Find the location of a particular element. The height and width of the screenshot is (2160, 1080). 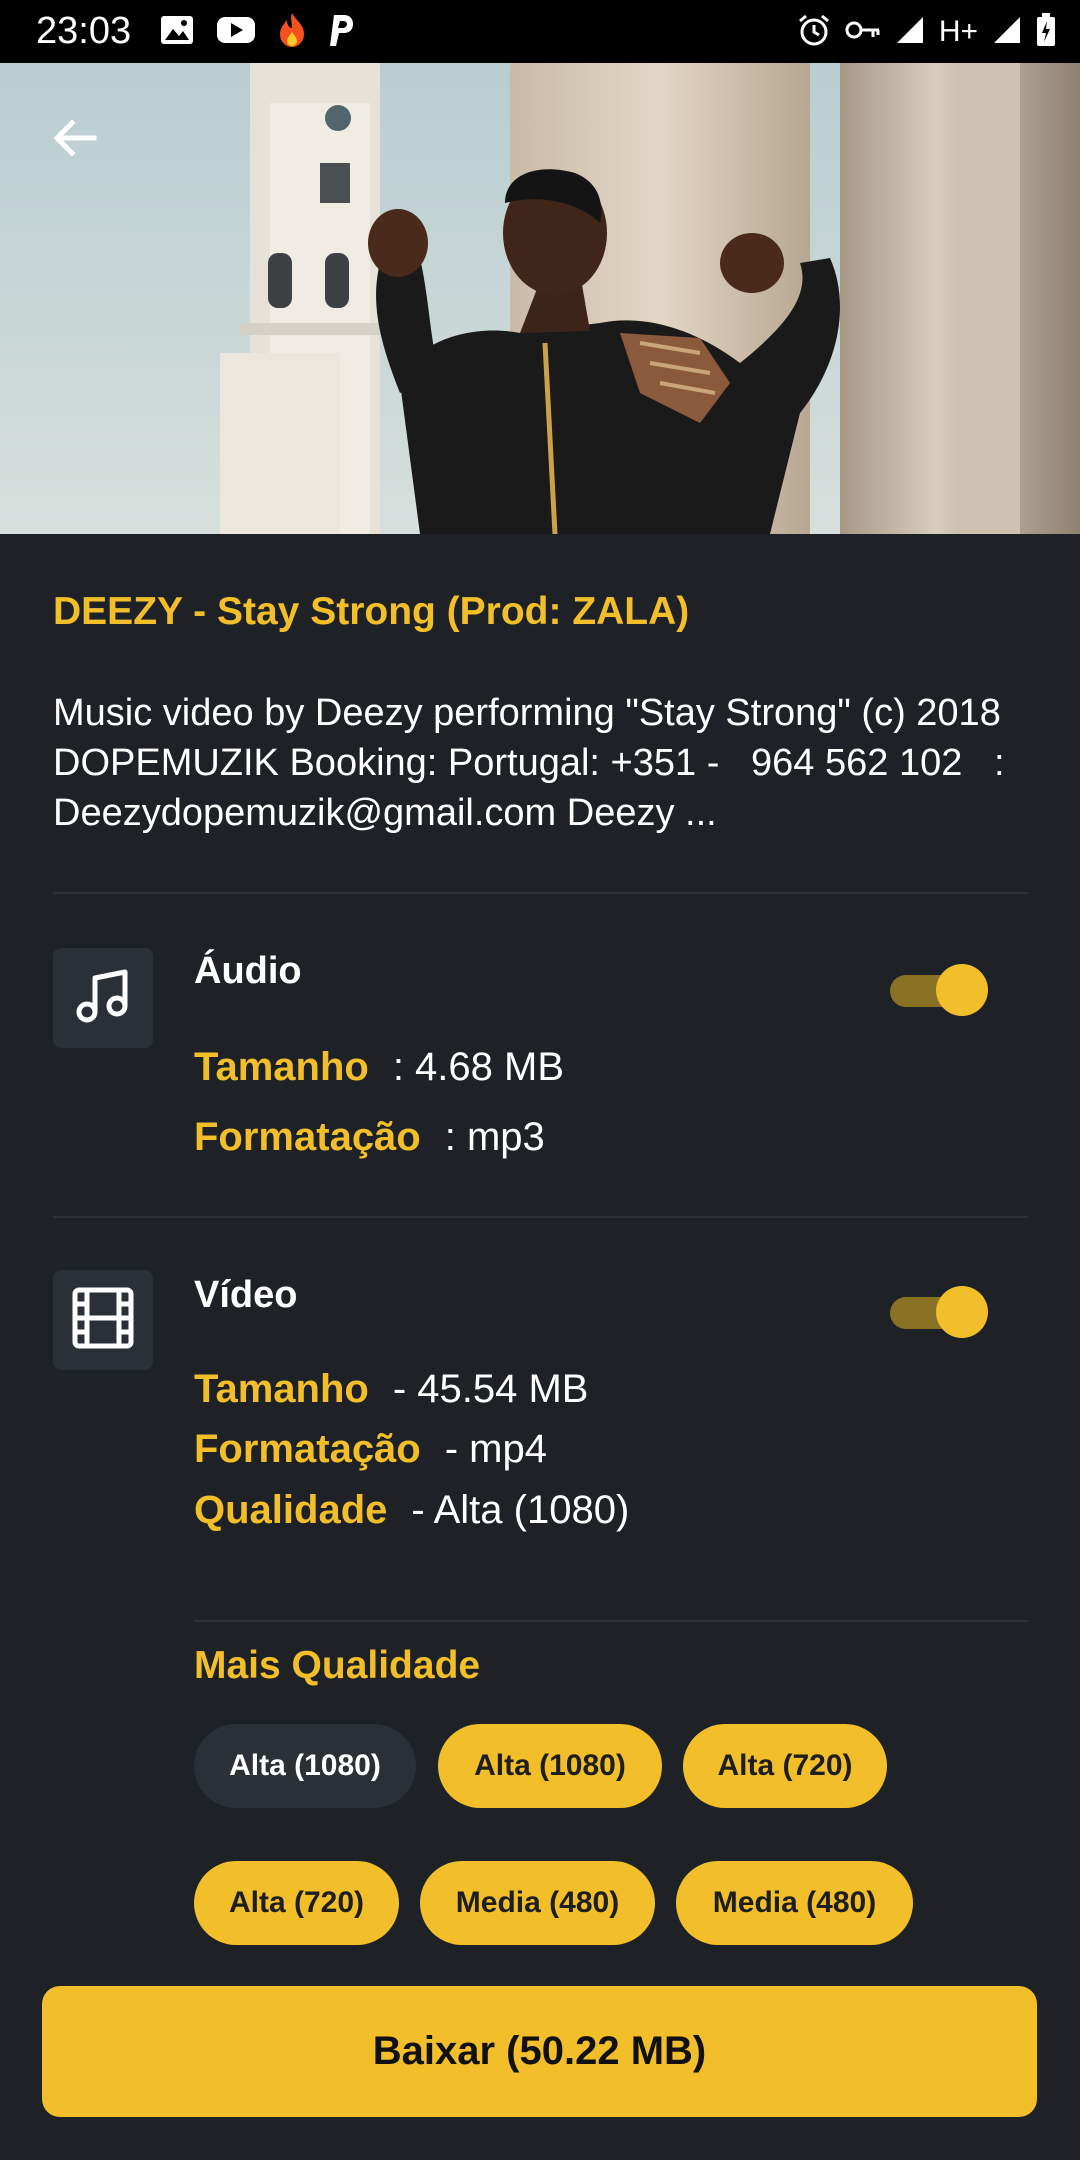

alarm-icon is located at coordinates (814, 32).